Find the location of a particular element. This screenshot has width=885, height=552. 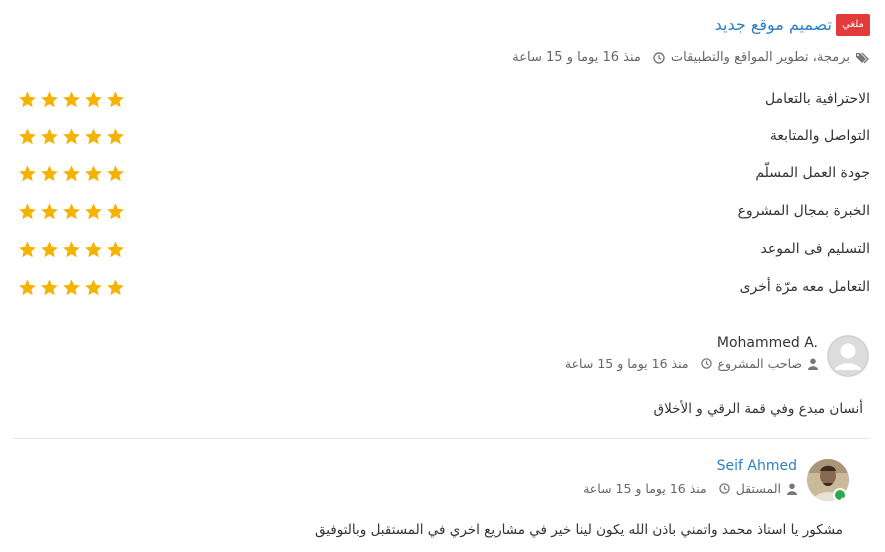

rating-label: التسليم فى الموعد is located at coordinates (815, 249).